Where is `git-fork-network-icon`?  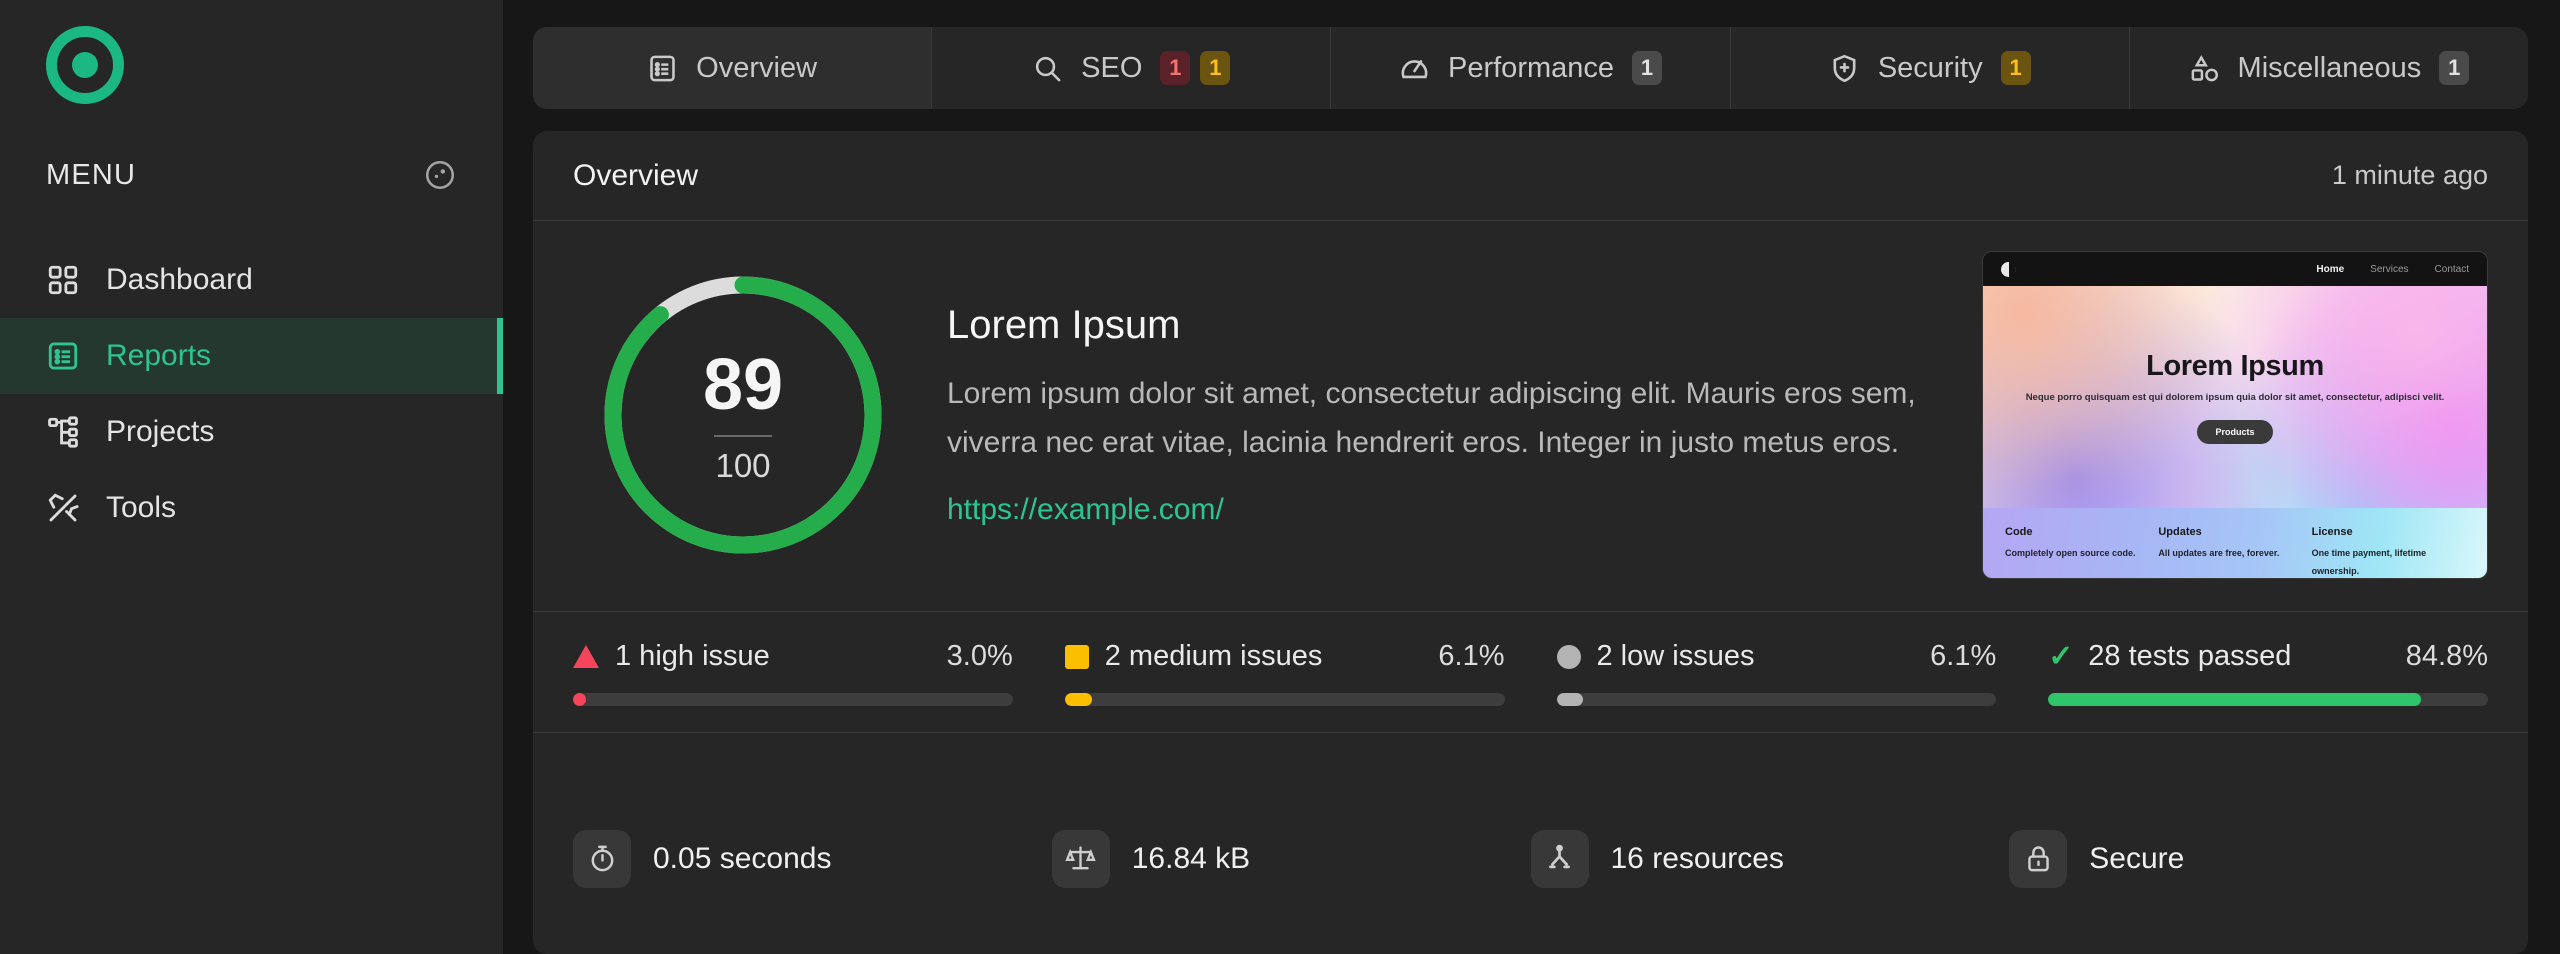 git-fork-network-icon is located at coordinates (1559, 858).